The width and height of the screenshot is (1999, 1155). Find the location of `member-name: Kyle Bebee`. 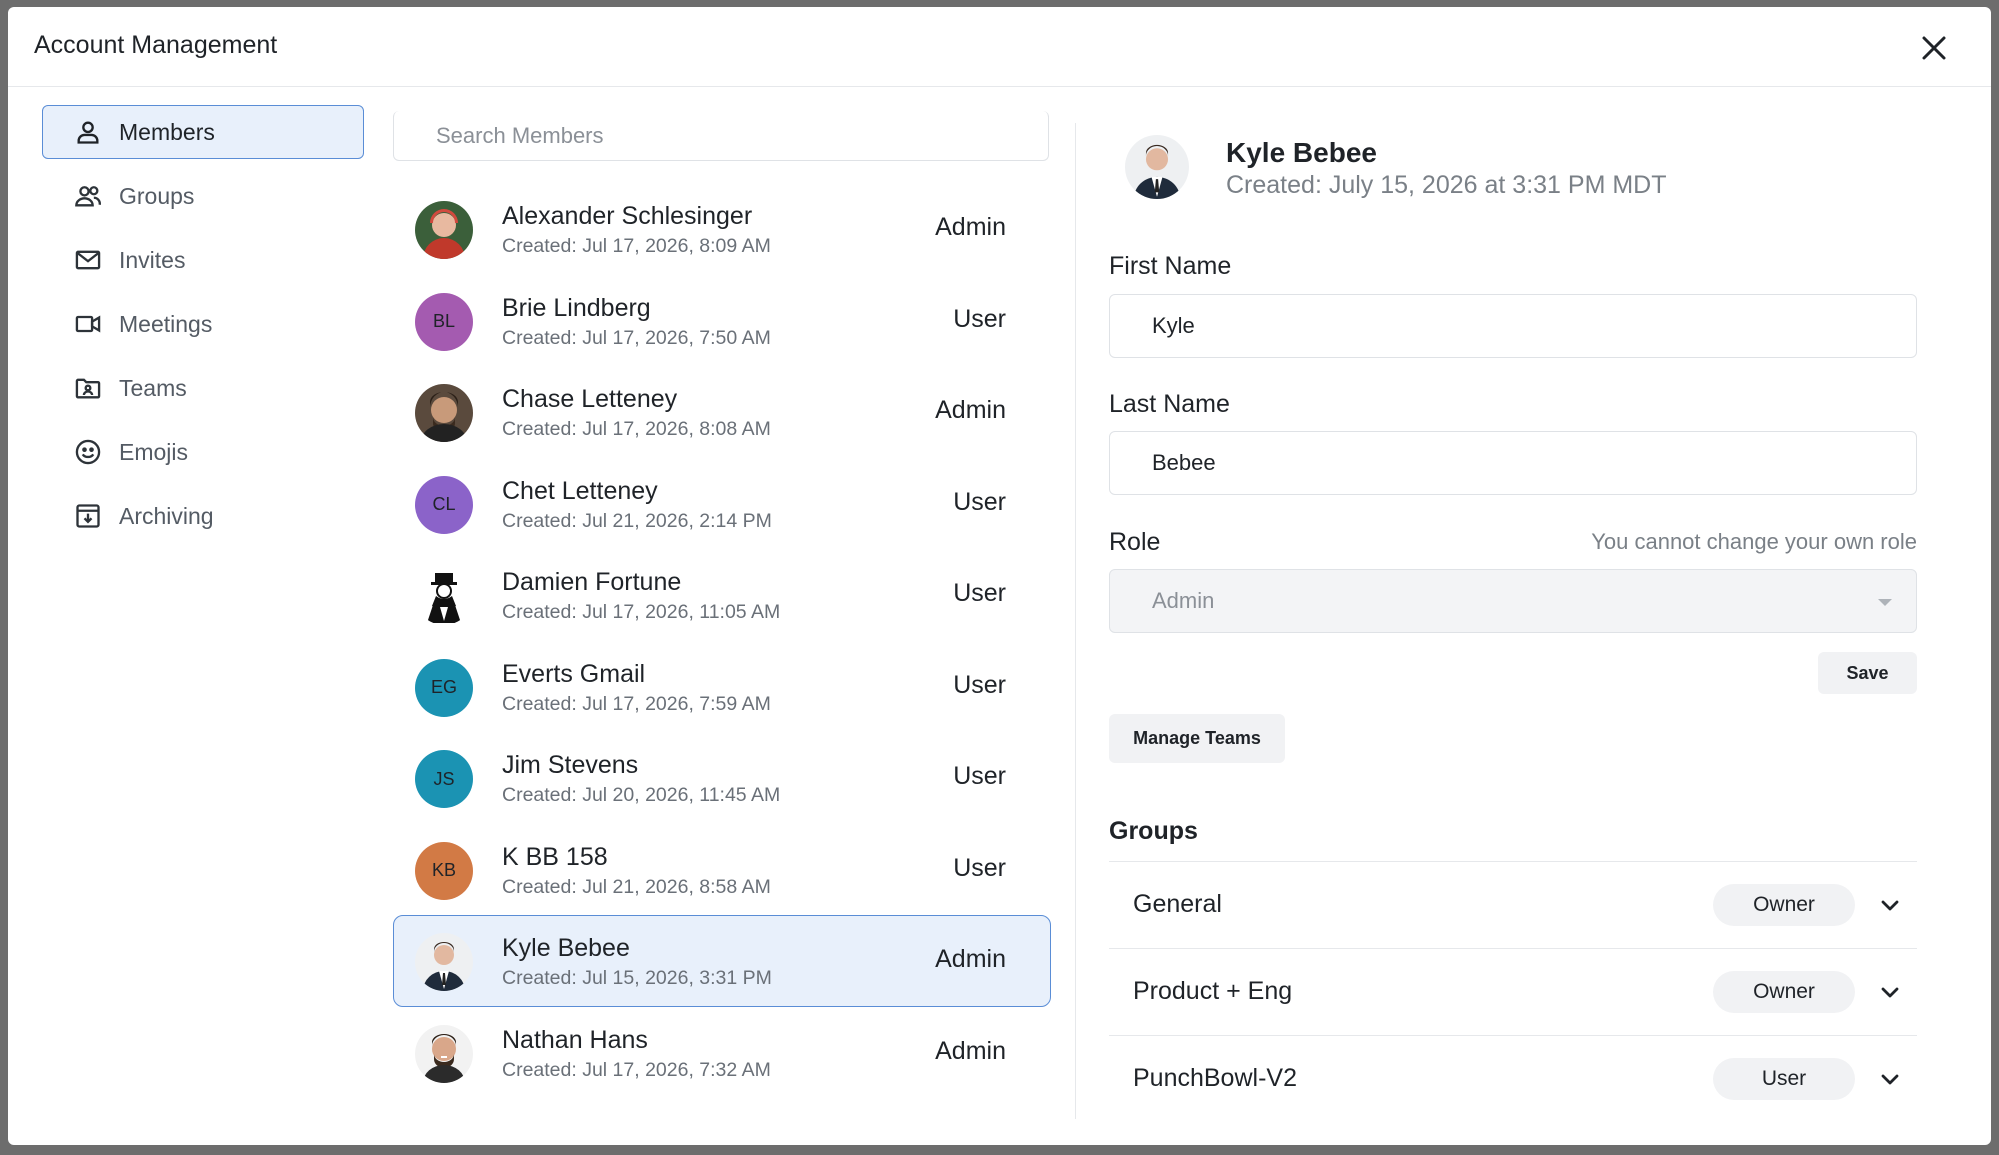

member-name: Kyle Bebee is located at coordinates (566, 948).